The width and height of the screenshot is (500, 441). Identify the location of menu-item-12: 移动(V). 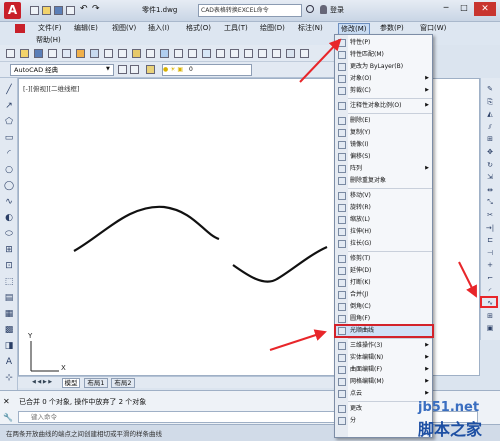
(384, 196).